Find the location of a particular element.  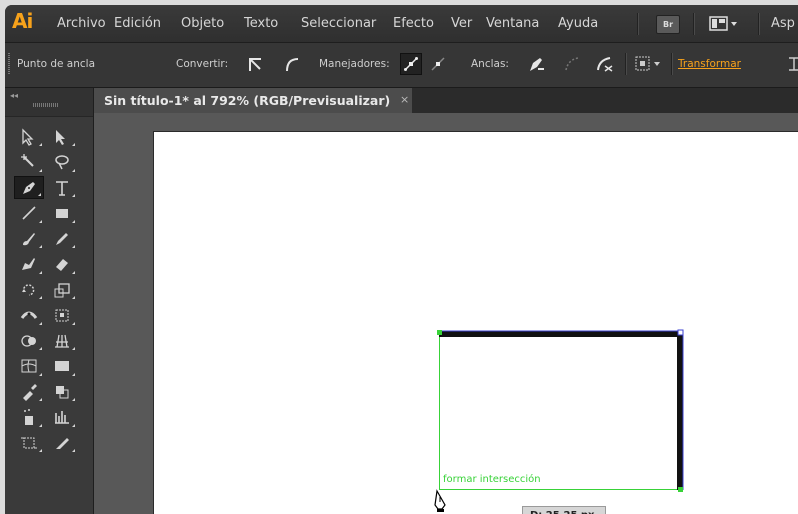

hide-handles-button is located at coordinates (438, 64).